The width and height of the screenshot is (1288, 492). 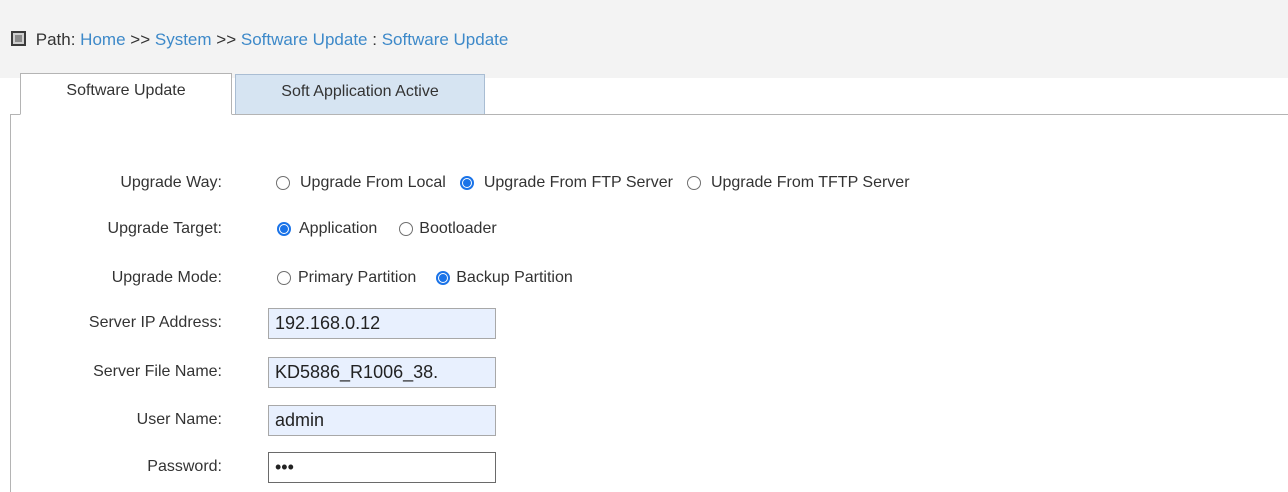 I want to click on upgrade-way-option-tftp: Upgrade From TFTP Server, so click(x=798, y=183).